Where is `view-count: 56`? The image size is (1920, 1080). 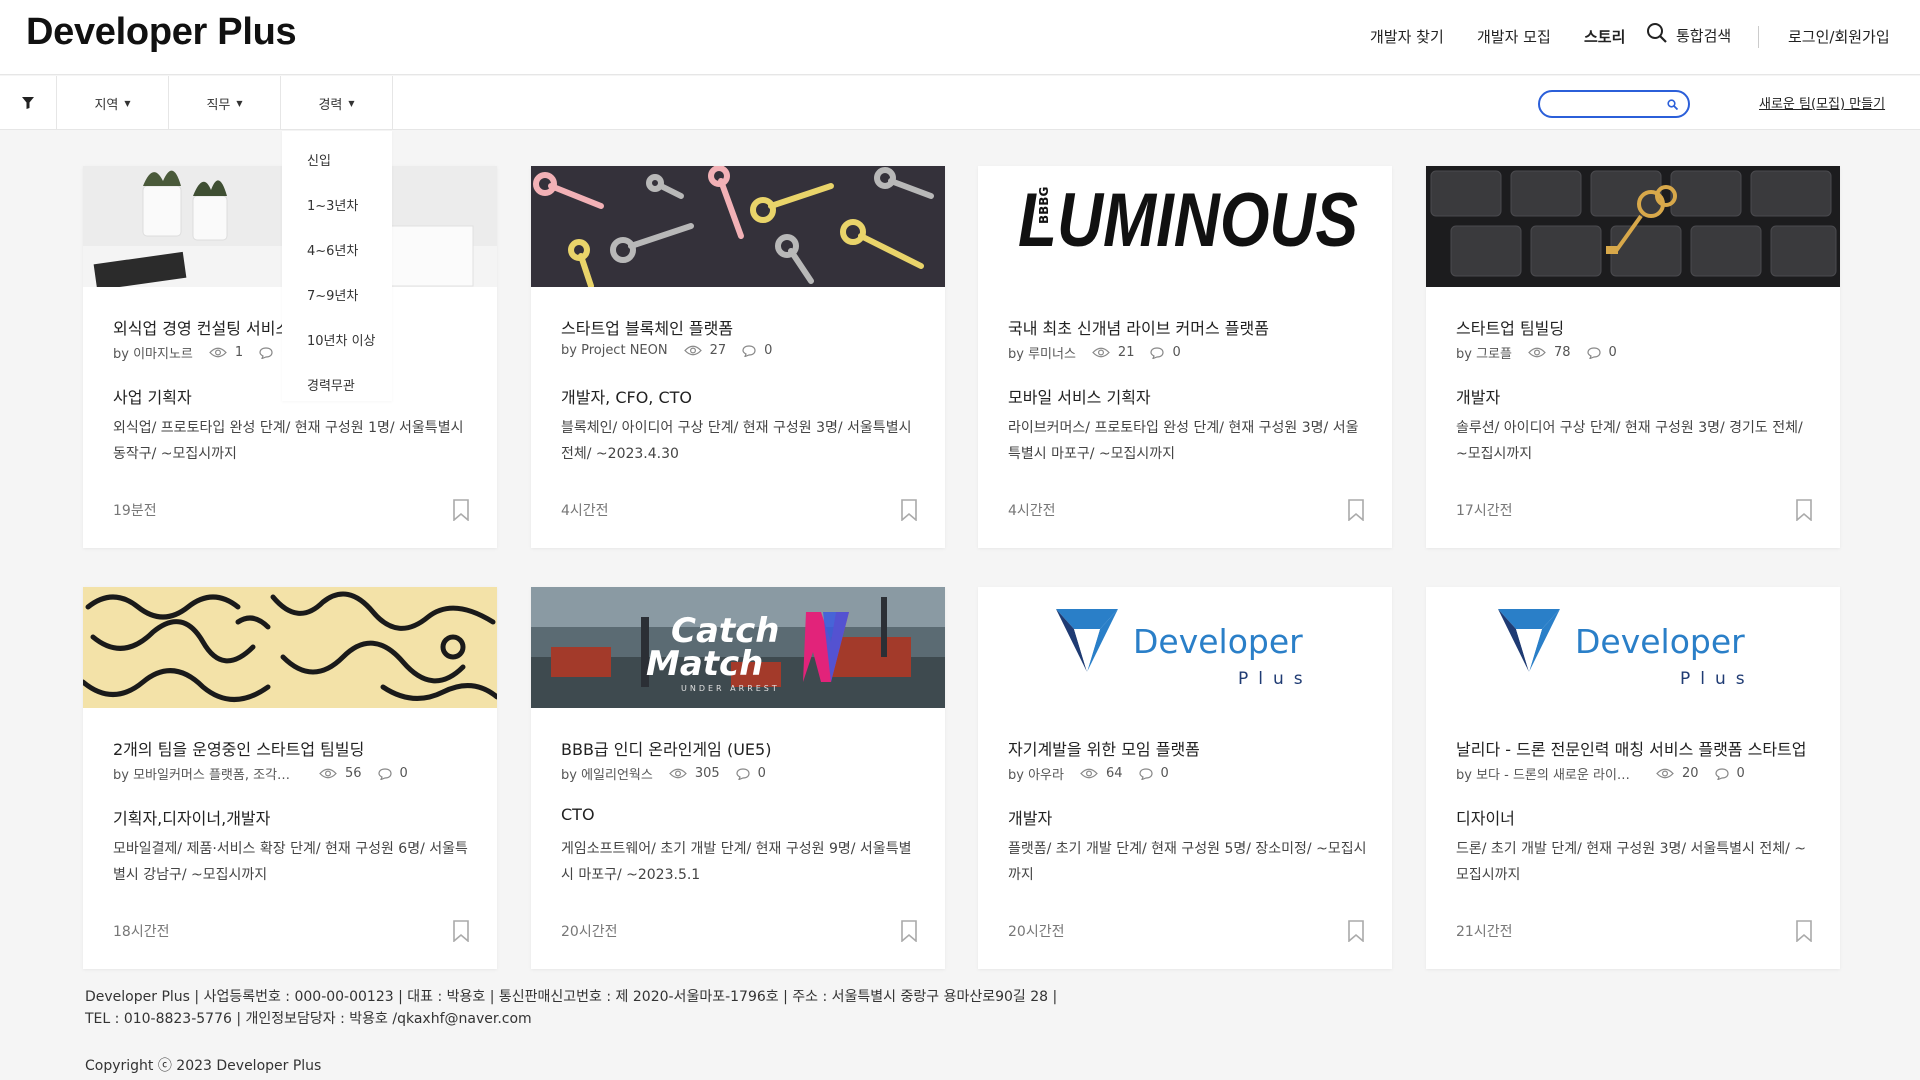 view-count: 56 is located at coordinates (353, 773).